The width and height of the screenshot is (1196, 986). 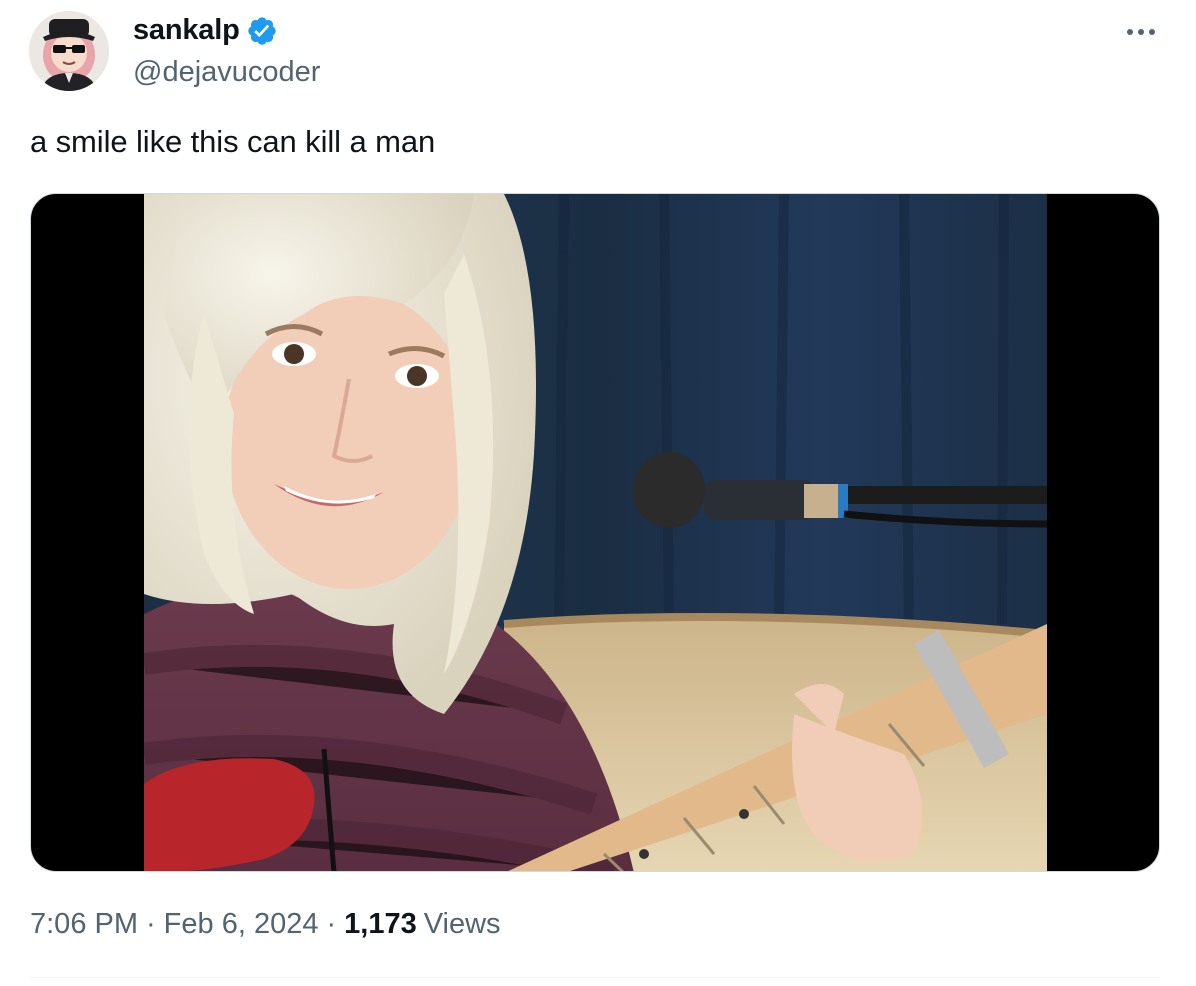 What do you see at coordinates (595, 977) in the screenshot?
I see `divider` at bounding box center [595, 977].